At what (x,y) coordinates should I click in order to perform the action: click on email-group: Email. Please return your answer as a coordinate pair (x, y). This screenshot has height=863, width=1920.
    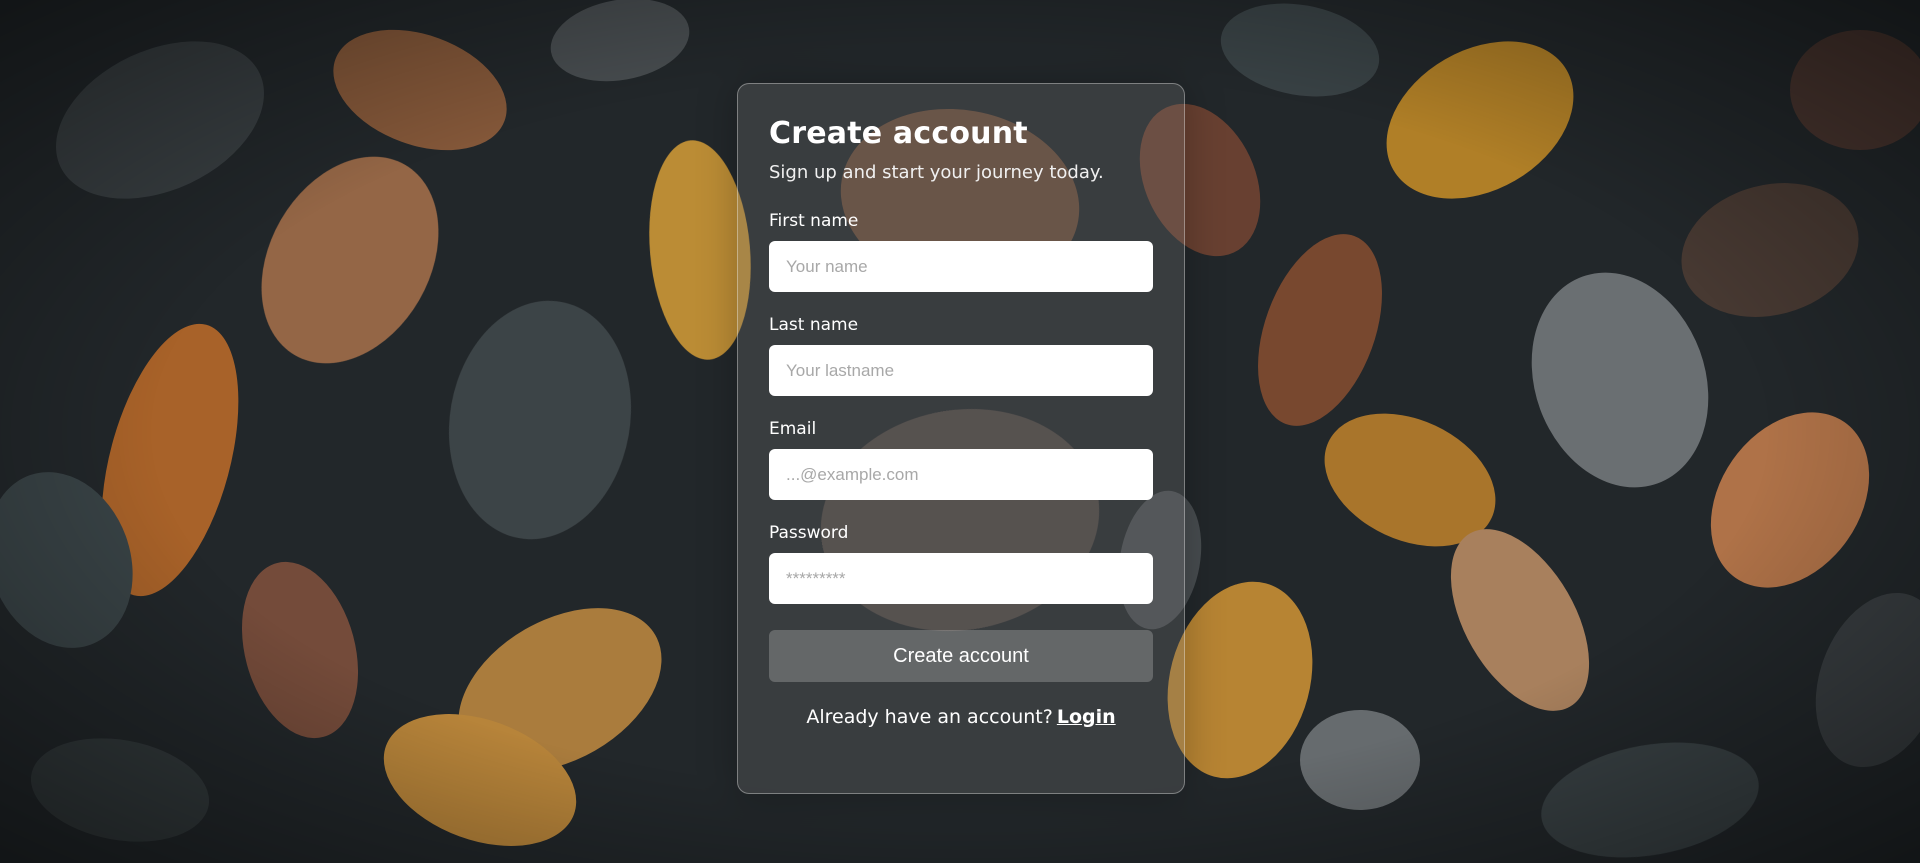
    Looking at the image, I should click on (961, 459).